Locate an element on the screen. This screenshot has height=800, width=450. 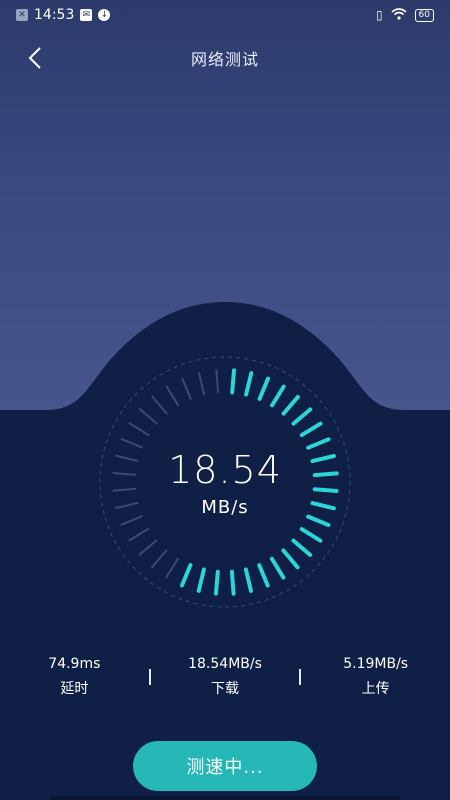
upload-value: 5.19MB/s is located at coordinates (376, 664).